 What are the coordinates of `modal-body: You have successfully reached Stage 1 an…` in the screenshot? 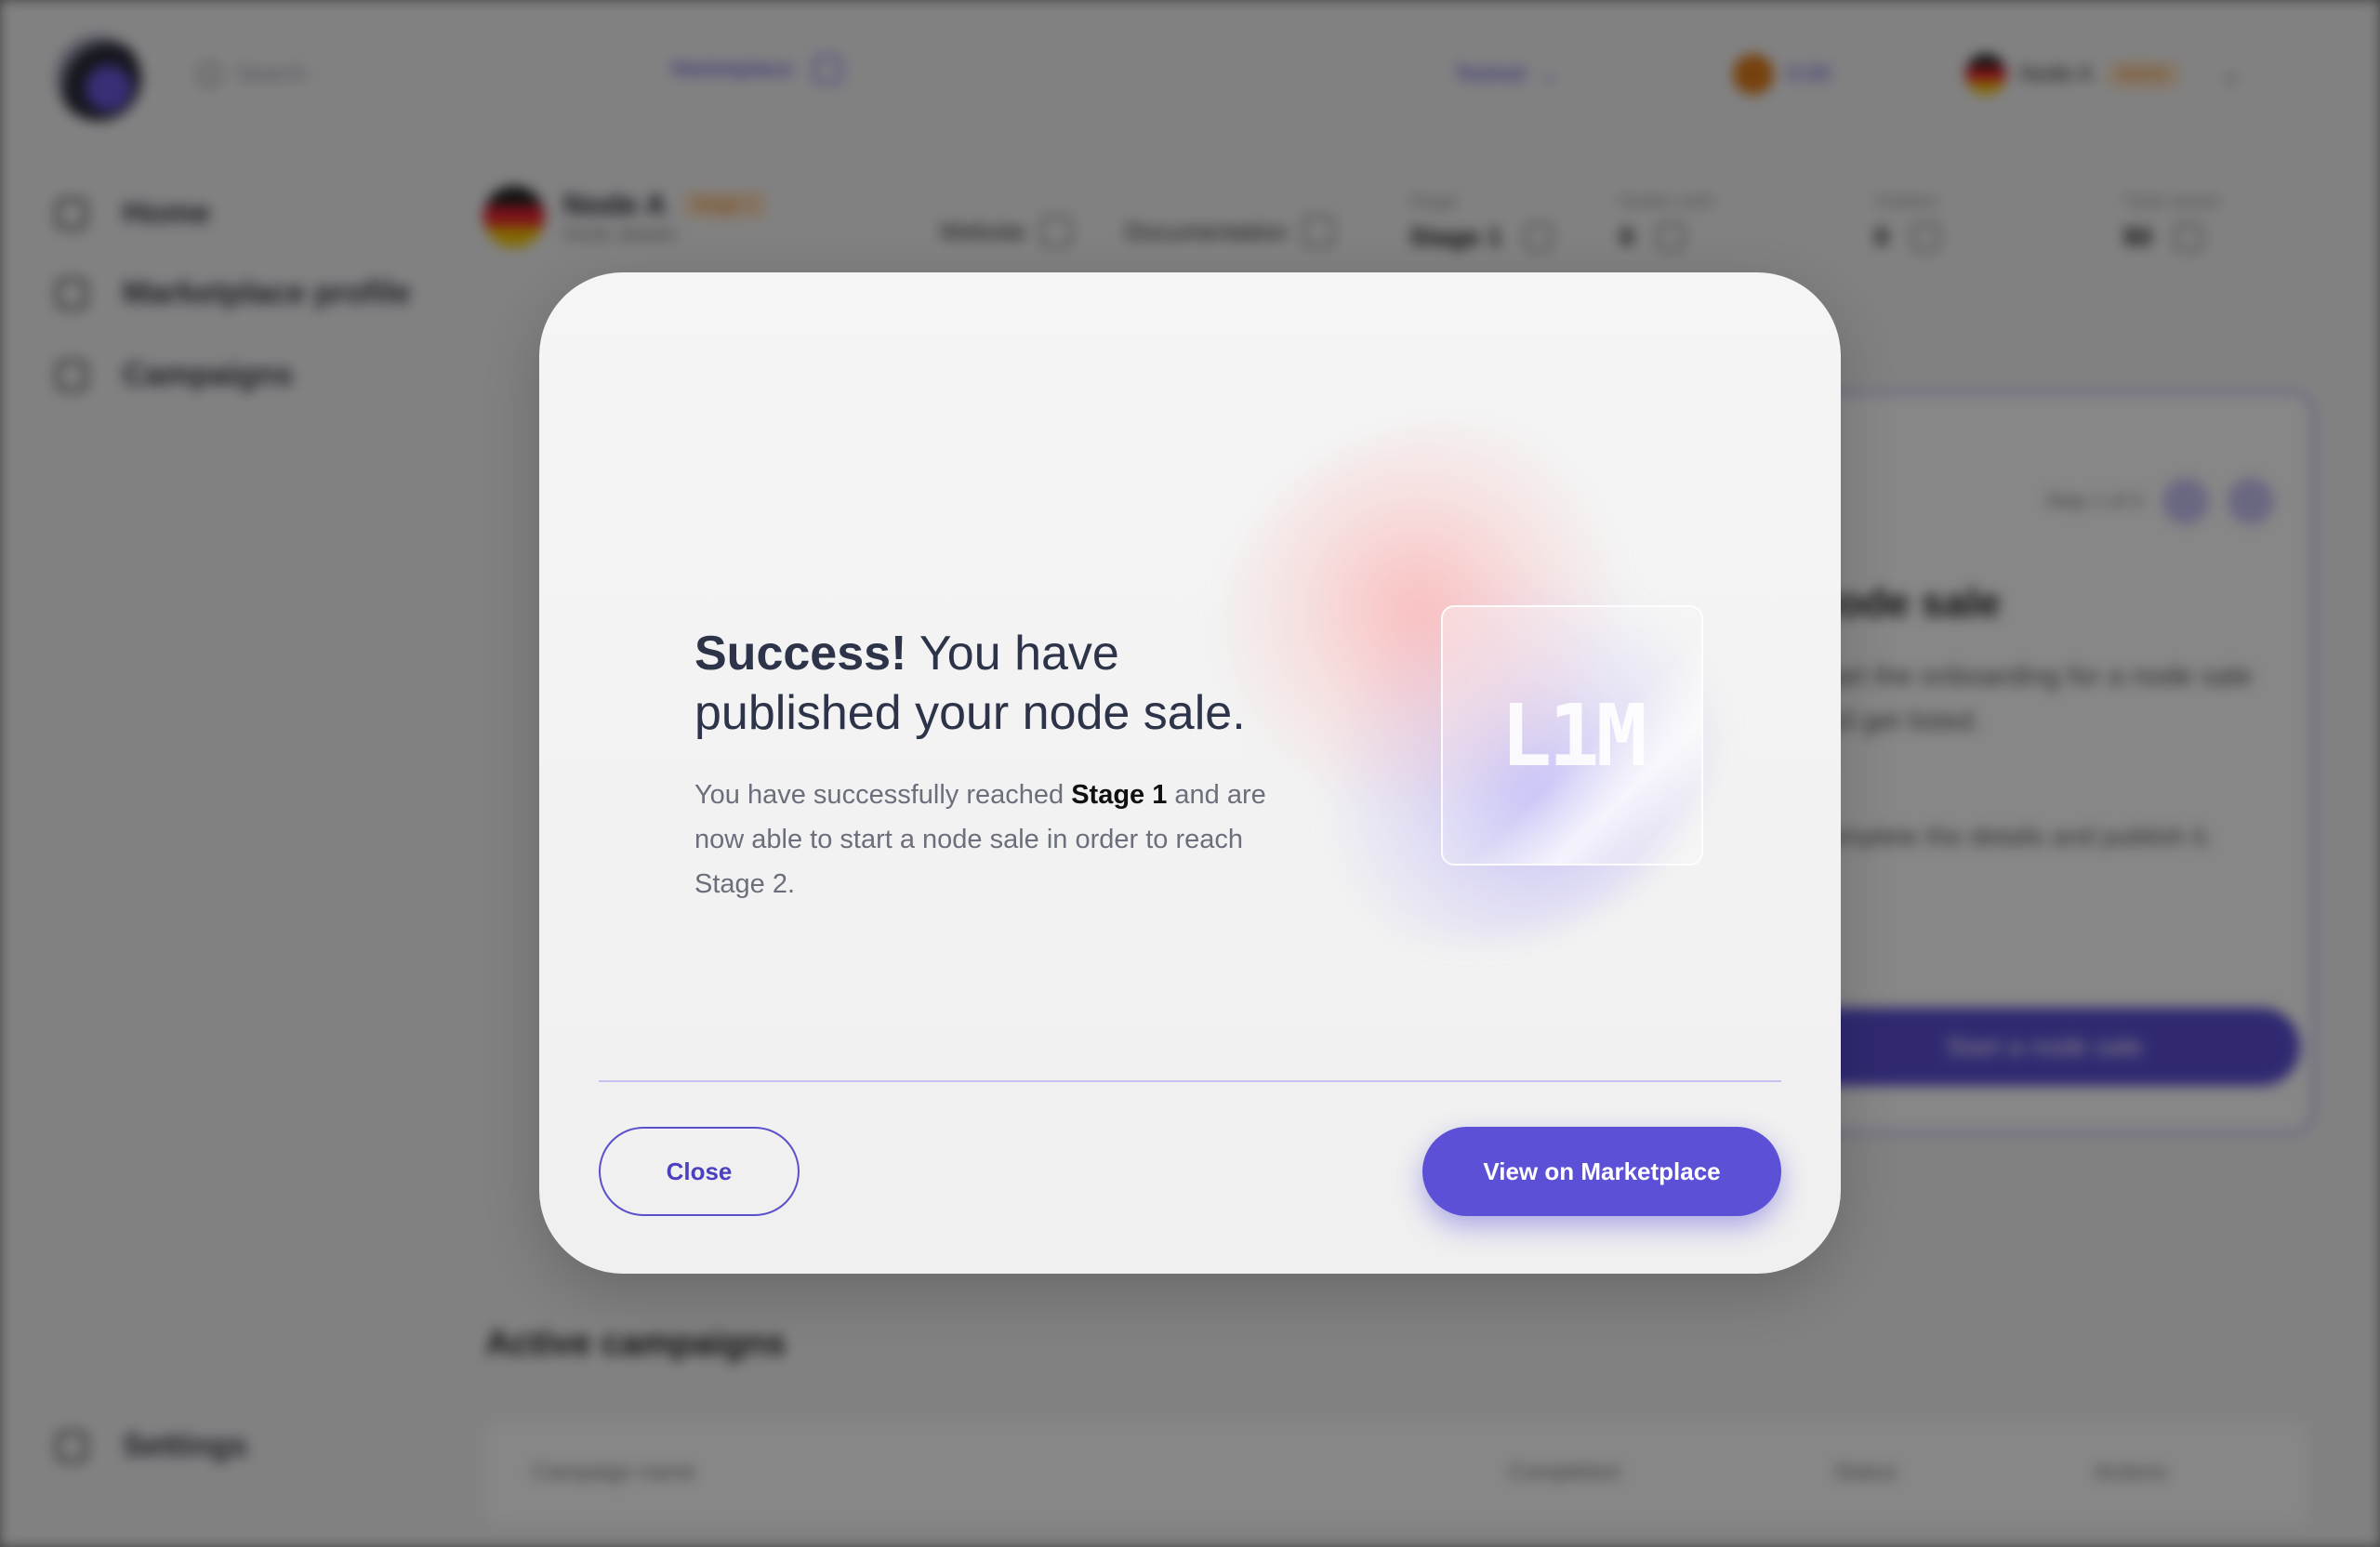 It's located at (1001, 839).